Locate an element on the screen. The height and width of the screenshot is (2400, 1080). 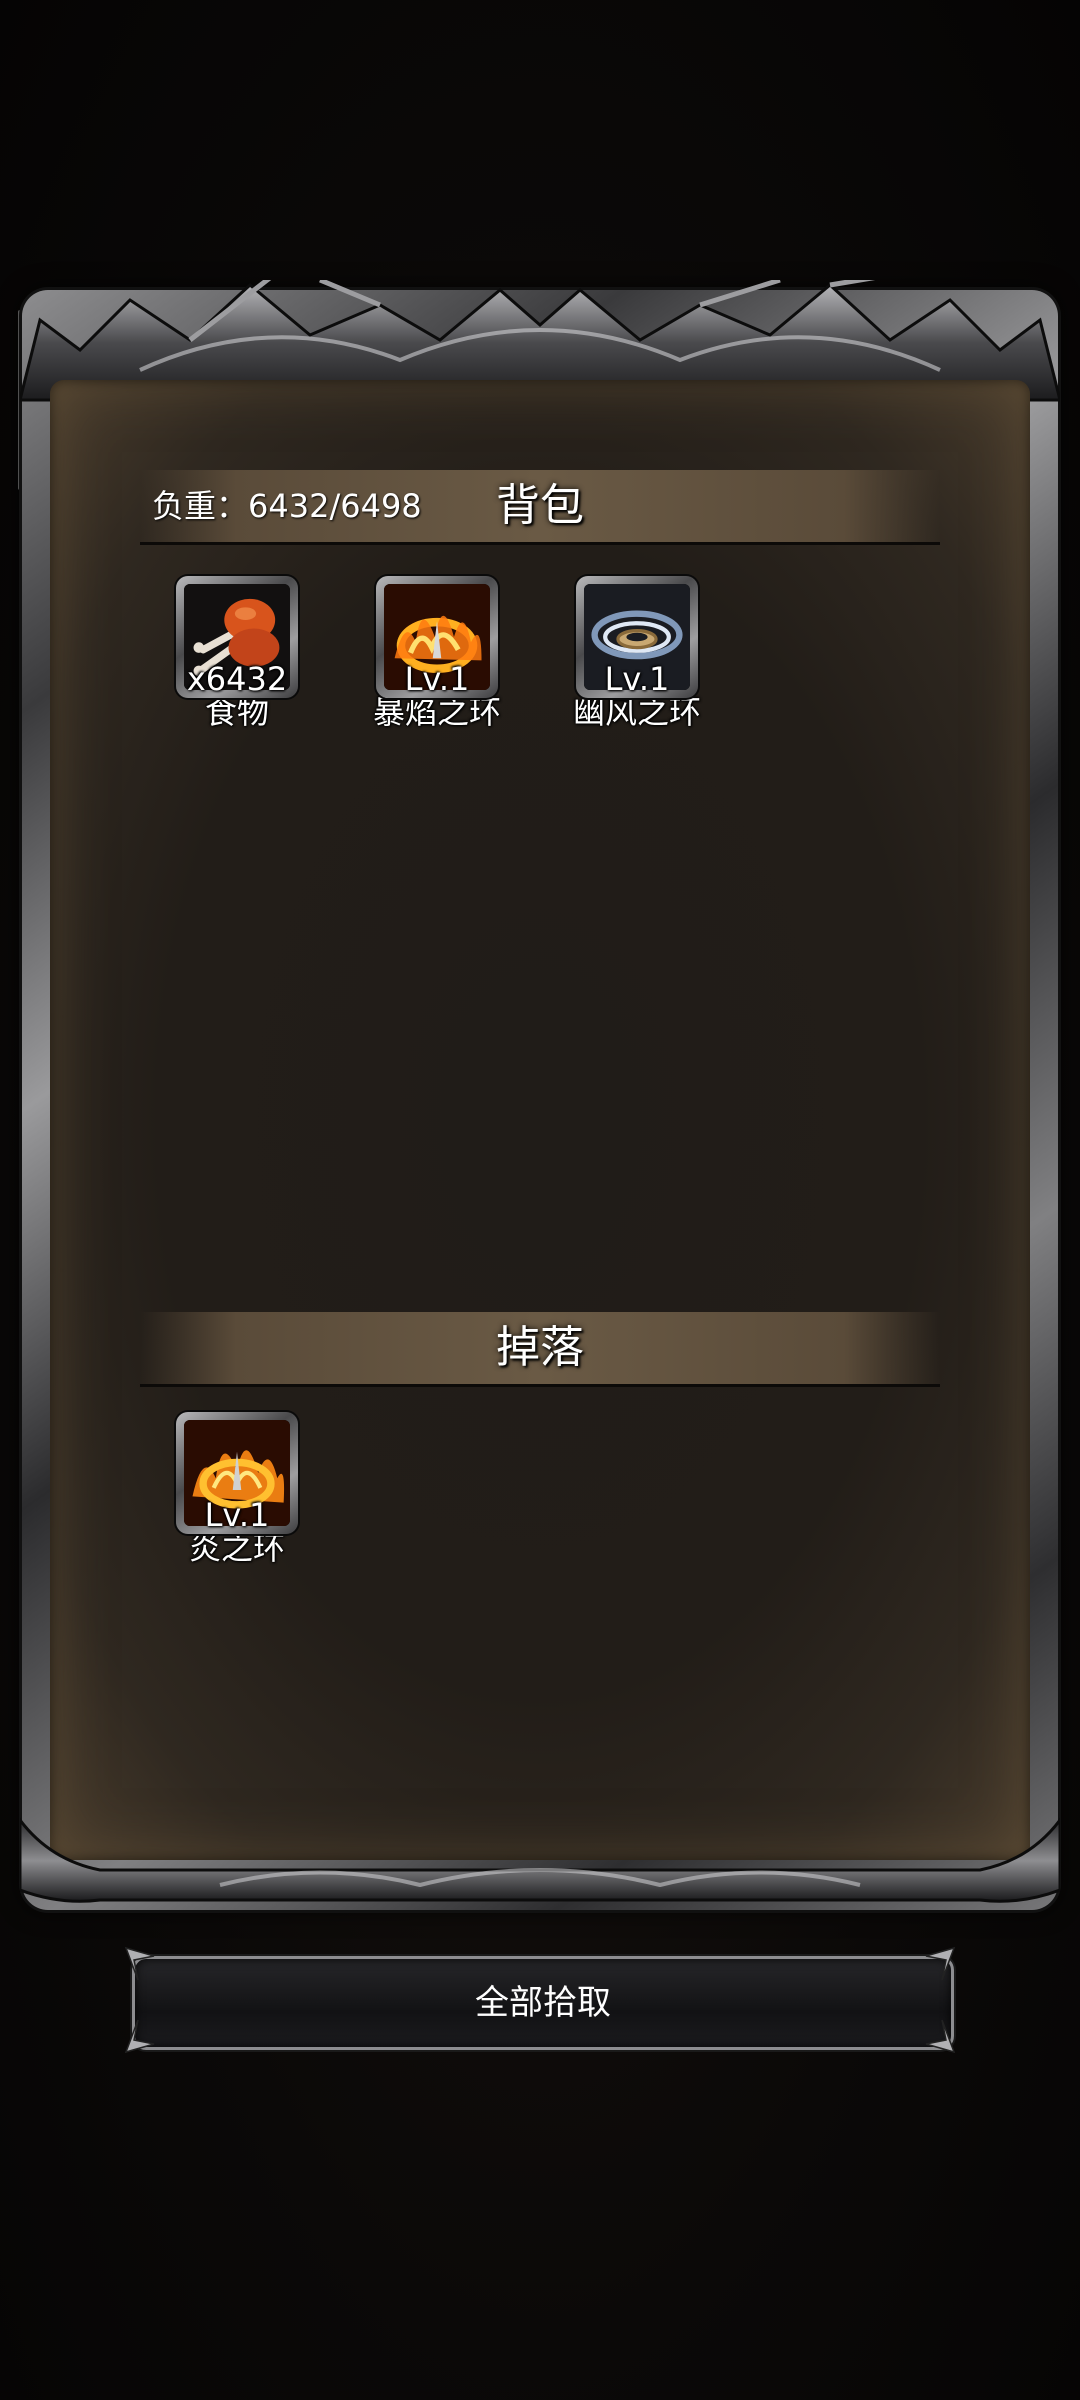
item-name: 食物 is located at coordinates (236, 712).